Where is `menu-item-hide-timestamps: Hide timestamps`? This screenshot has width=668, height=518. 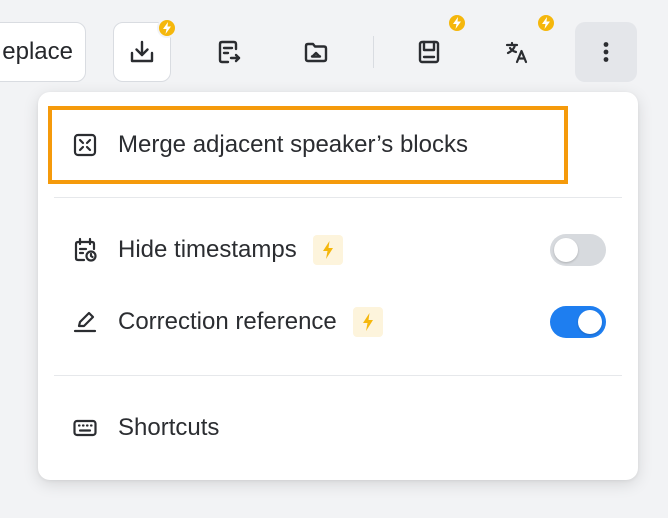
menu-item-hide-timestamps: Hide timestamps is located at coordinates (338, 250).